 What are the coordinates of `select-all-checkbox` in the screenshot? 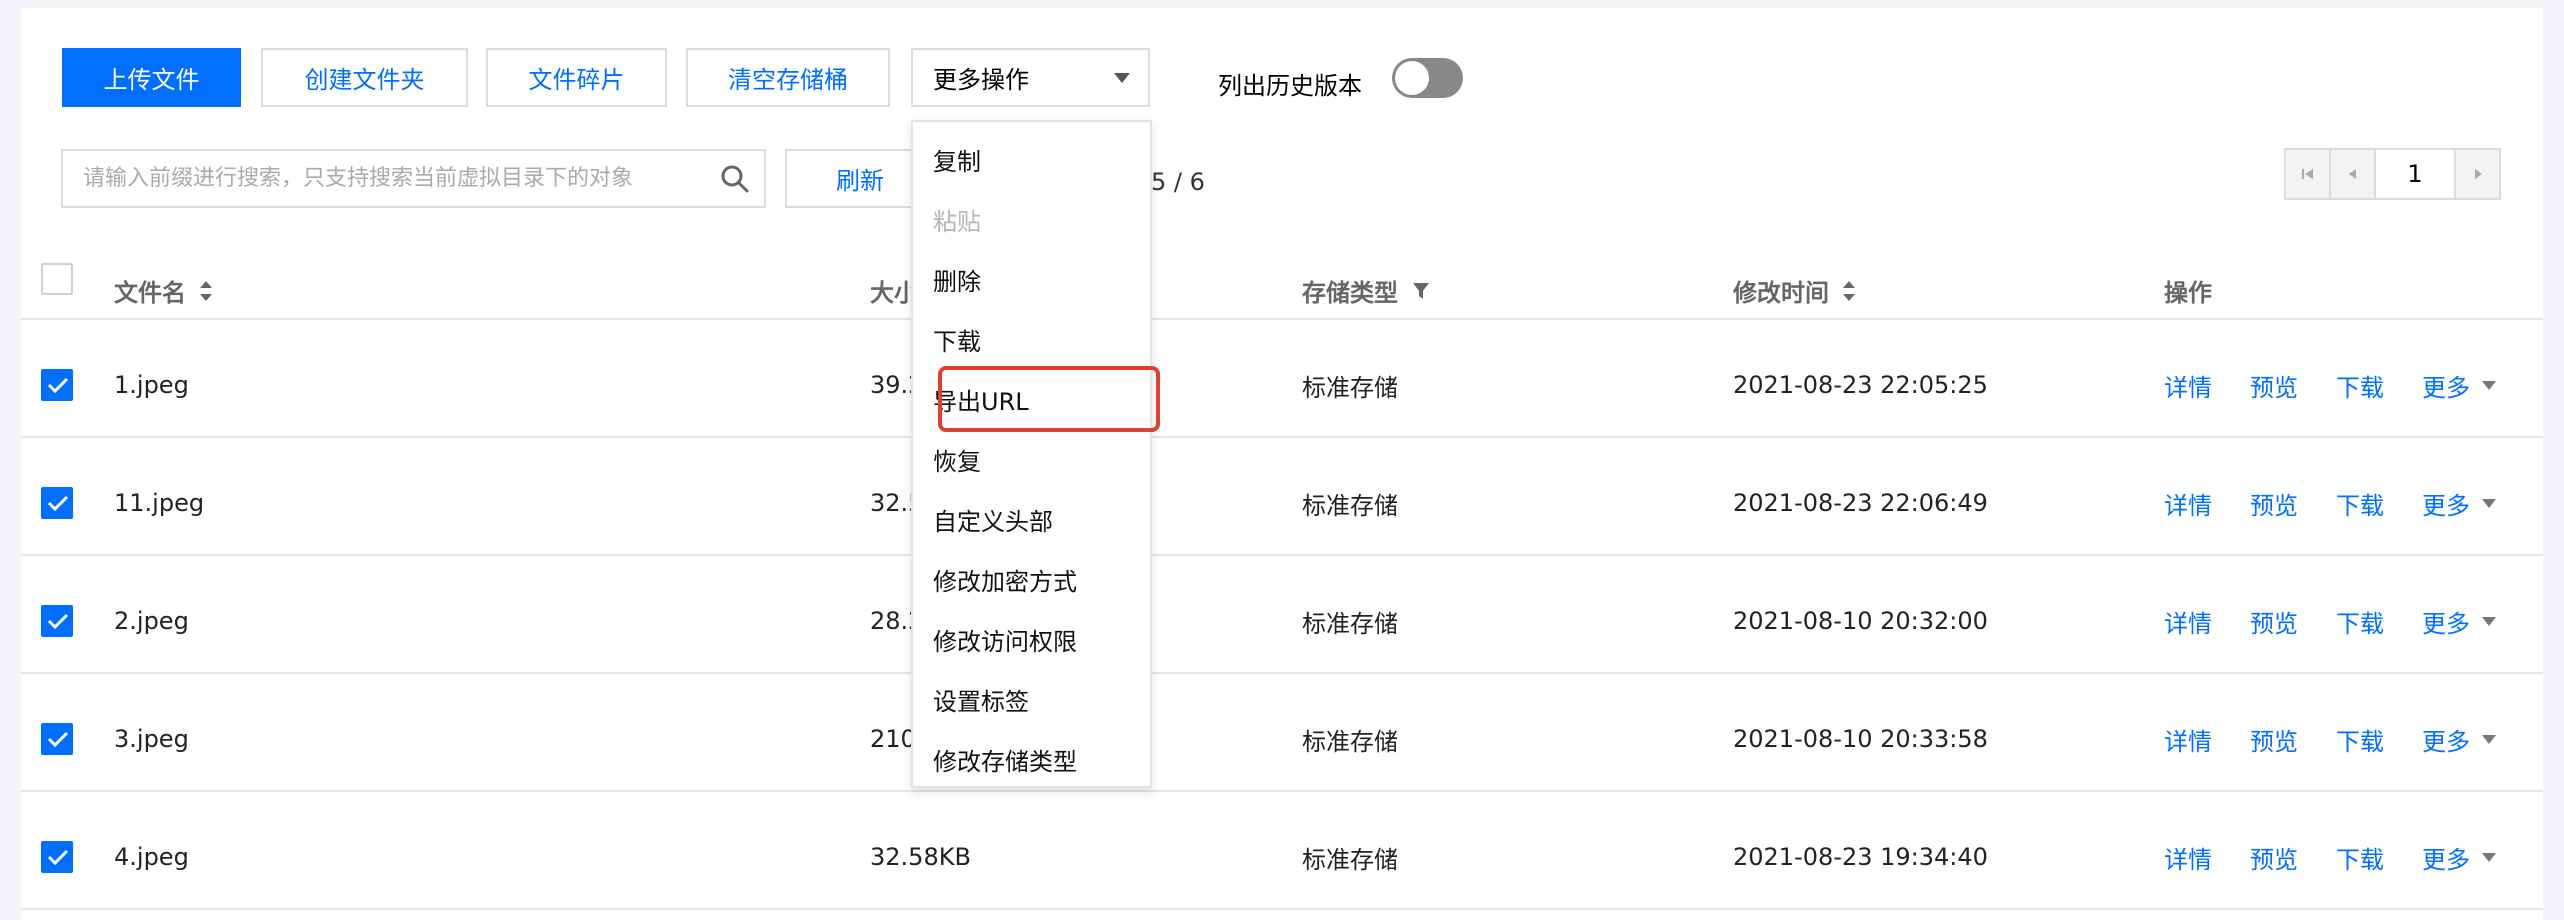 It's located at (57, 279).